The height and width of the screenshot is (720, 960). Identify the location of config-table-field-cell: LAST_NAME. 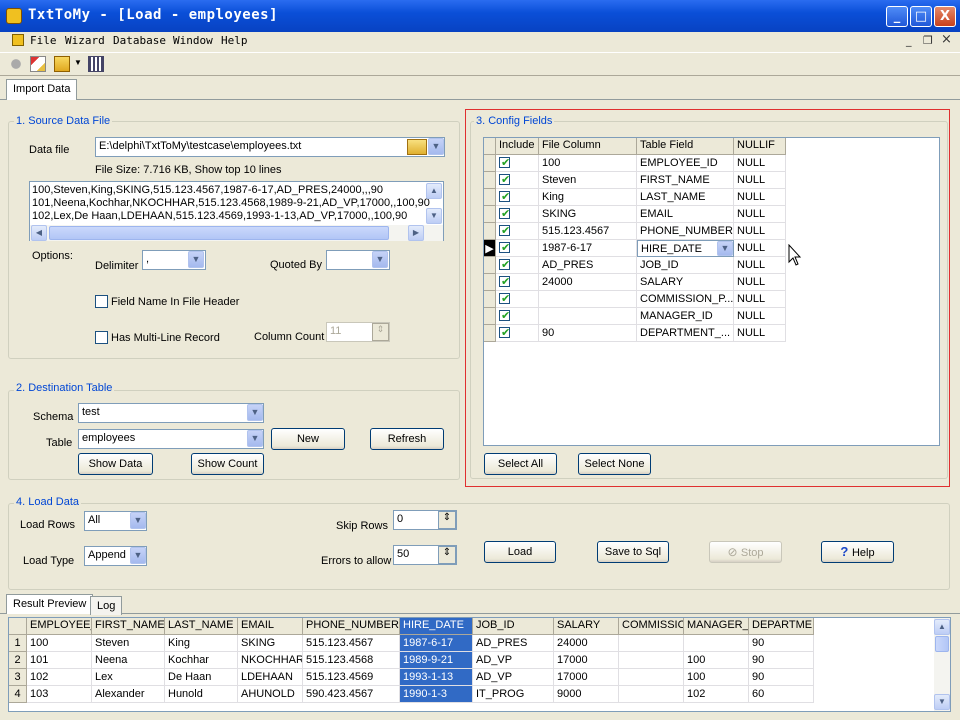
(685, 197).